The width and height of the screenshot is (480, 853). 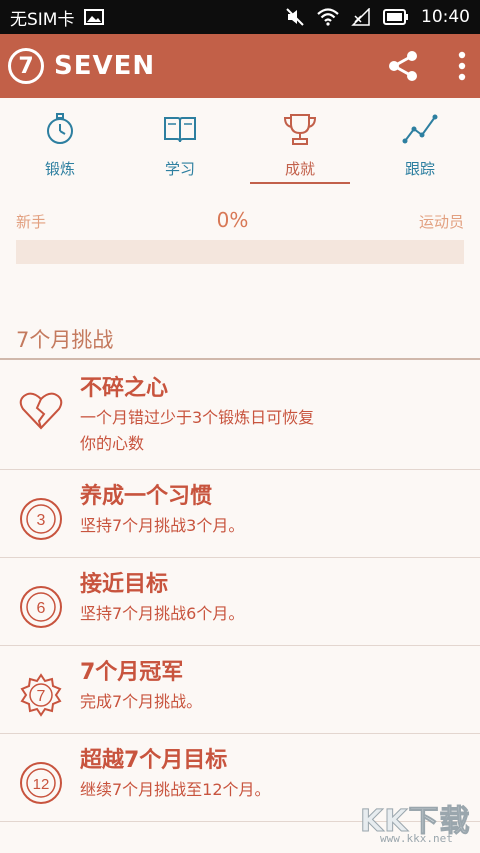 What do you see at coordinates (462, 66) in the screenshot?
I see `overflow-menu-icon` at bounding box center [462, 66].